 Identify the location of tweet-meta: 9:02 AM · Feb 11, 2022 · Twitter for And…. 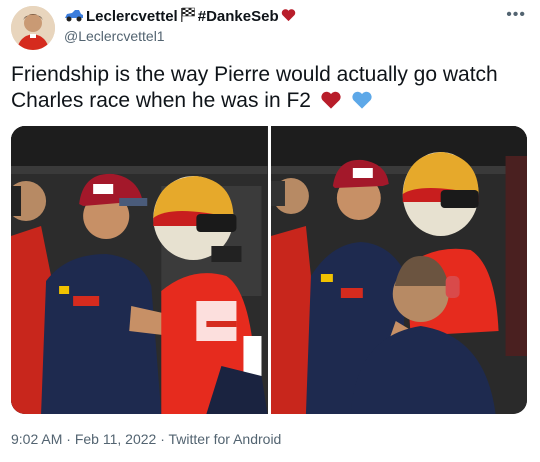
(146, 439).